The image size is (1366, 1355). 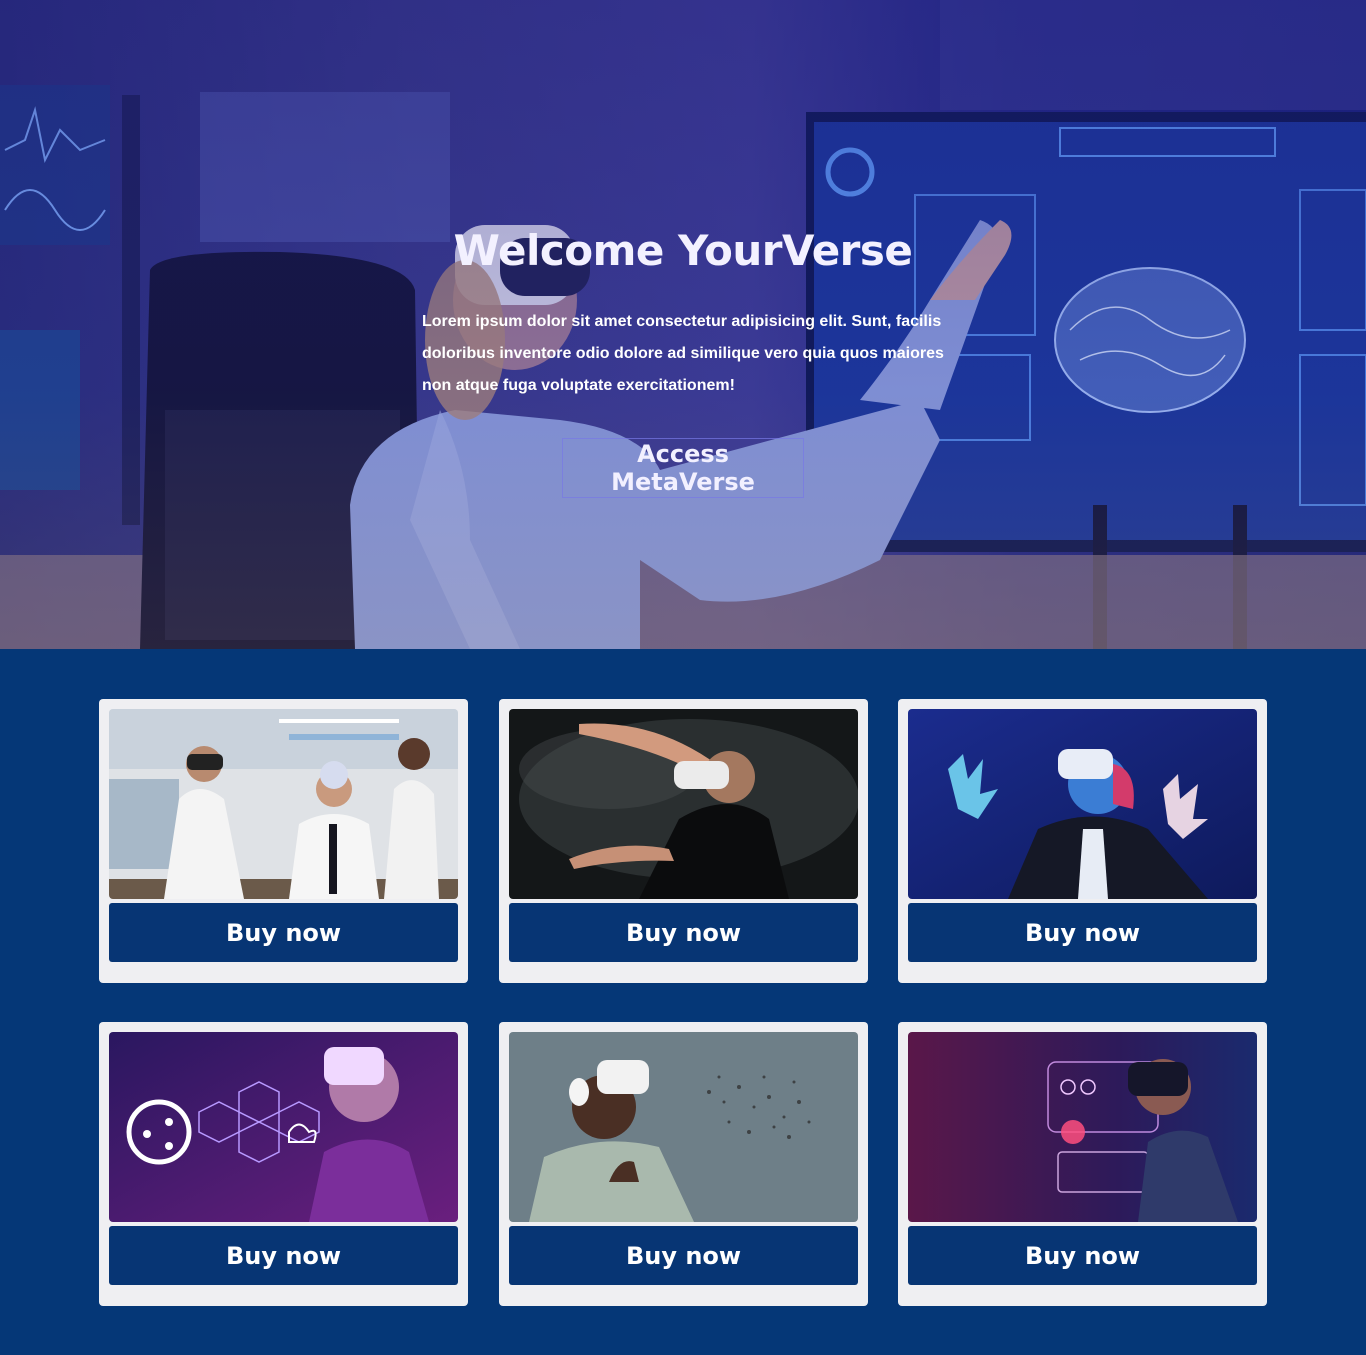 What do you see at coordinates (683, 468) in the screenshot?
I see `access-metaverse-button: Access MetaVerse` at bounding box center [683, 468].